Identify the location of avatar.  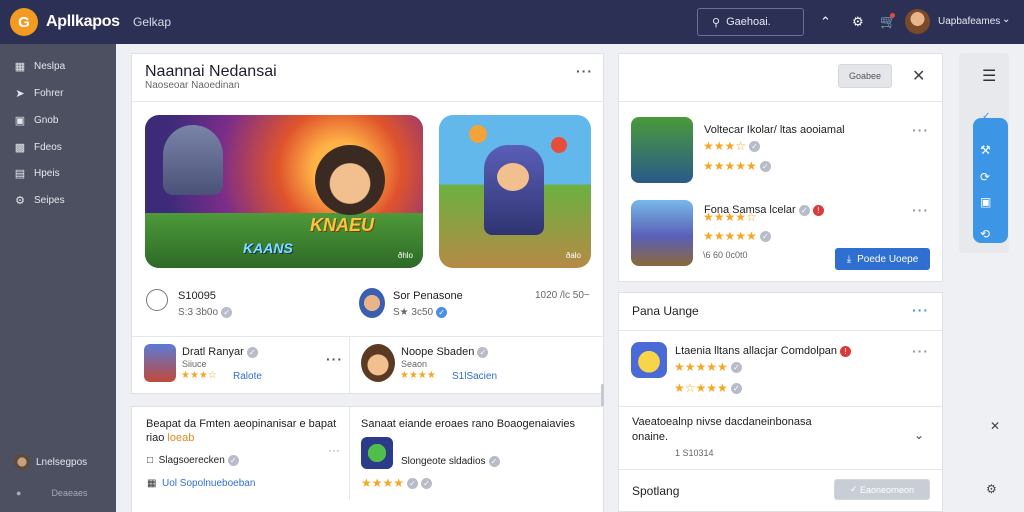
(917, 21).